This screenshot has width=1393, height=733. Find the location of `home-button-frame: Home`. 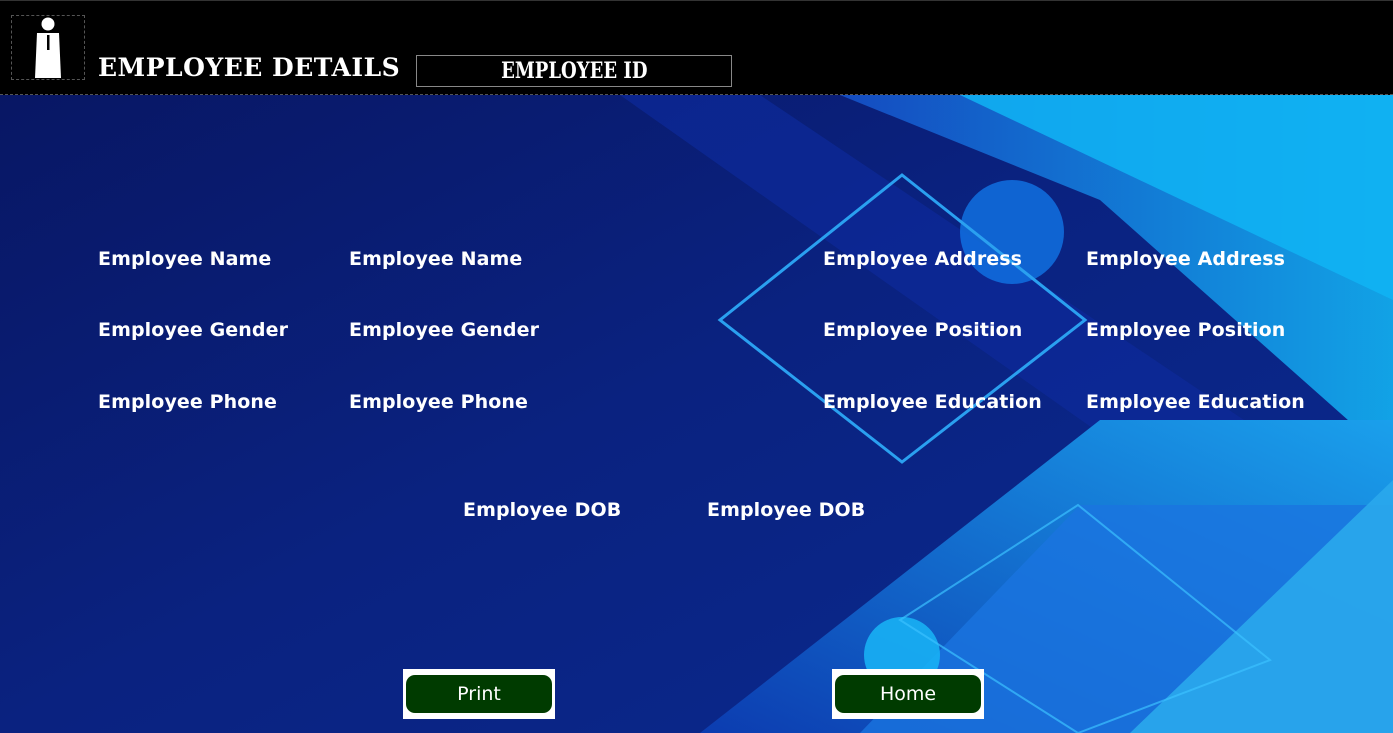

home-button-frame: Home is located at coordinates (908, 694).